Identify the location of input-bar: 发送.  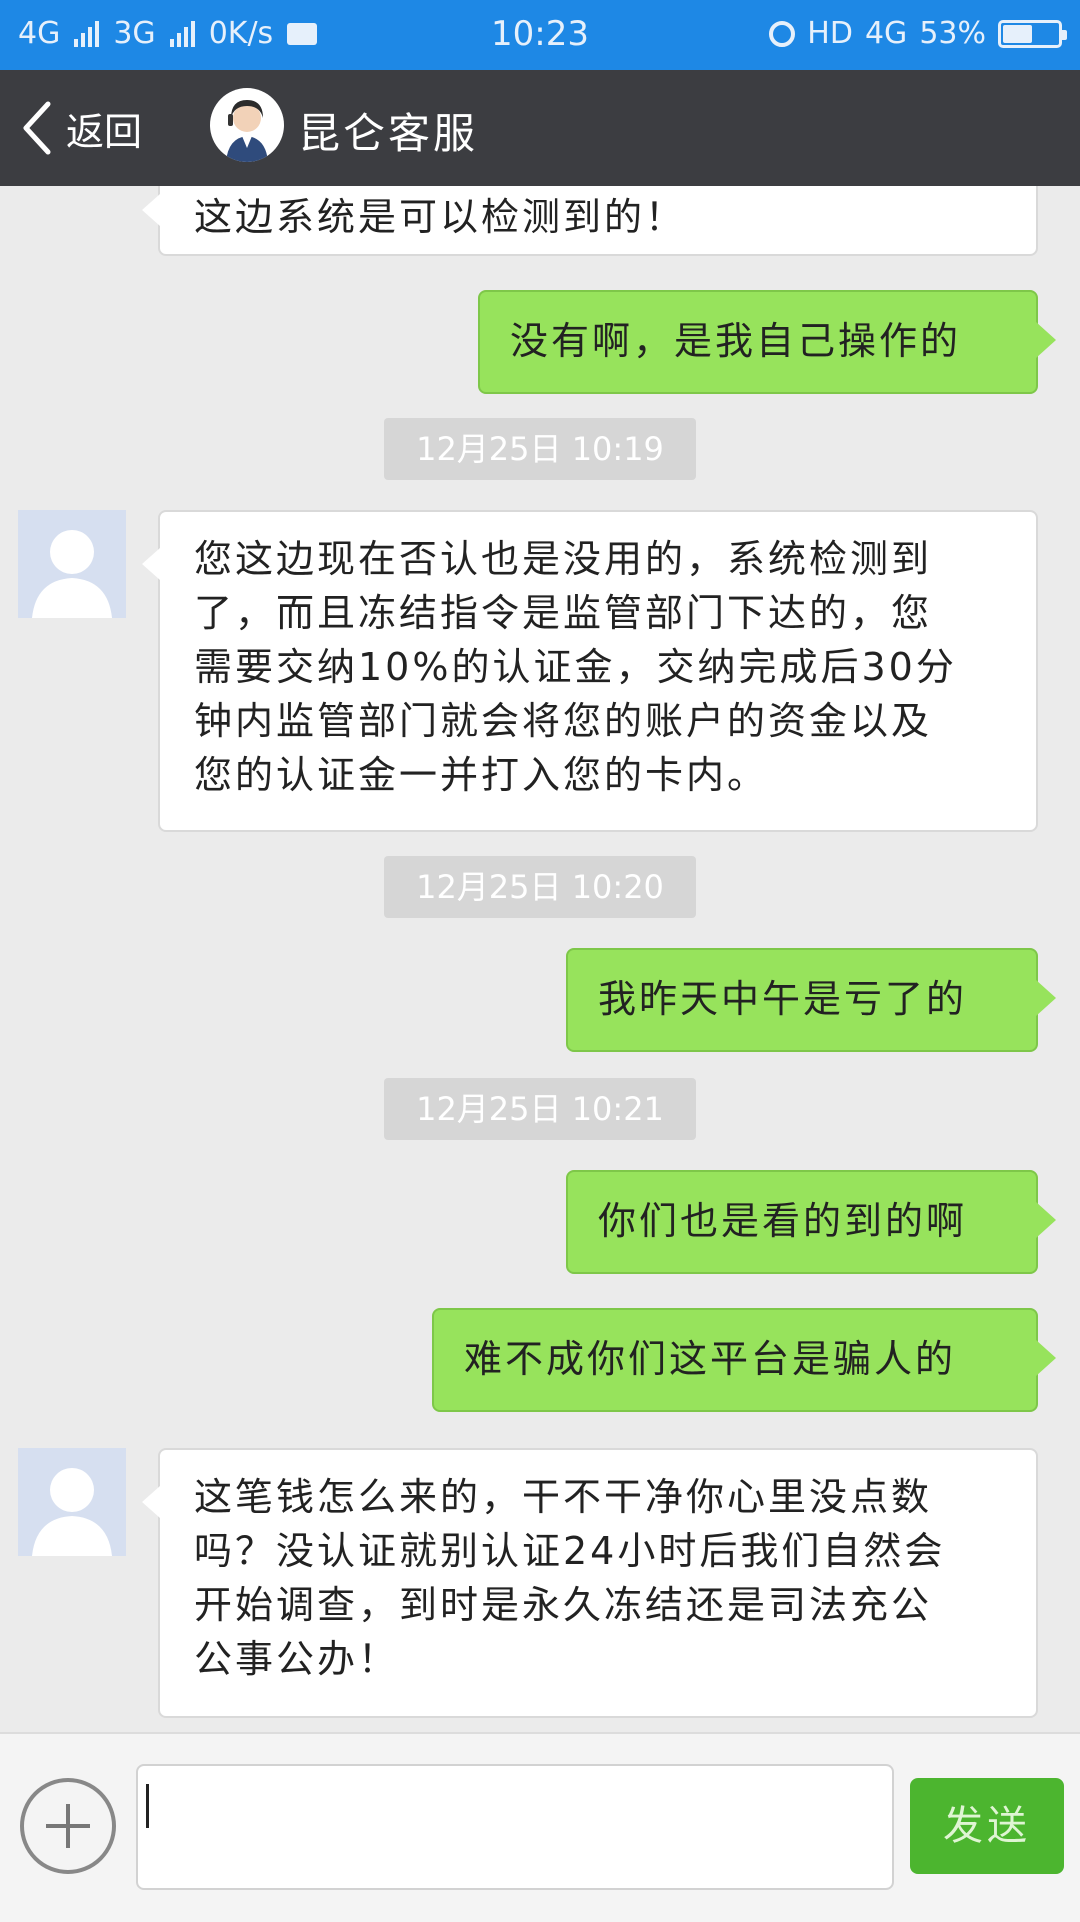
(540, 1827).